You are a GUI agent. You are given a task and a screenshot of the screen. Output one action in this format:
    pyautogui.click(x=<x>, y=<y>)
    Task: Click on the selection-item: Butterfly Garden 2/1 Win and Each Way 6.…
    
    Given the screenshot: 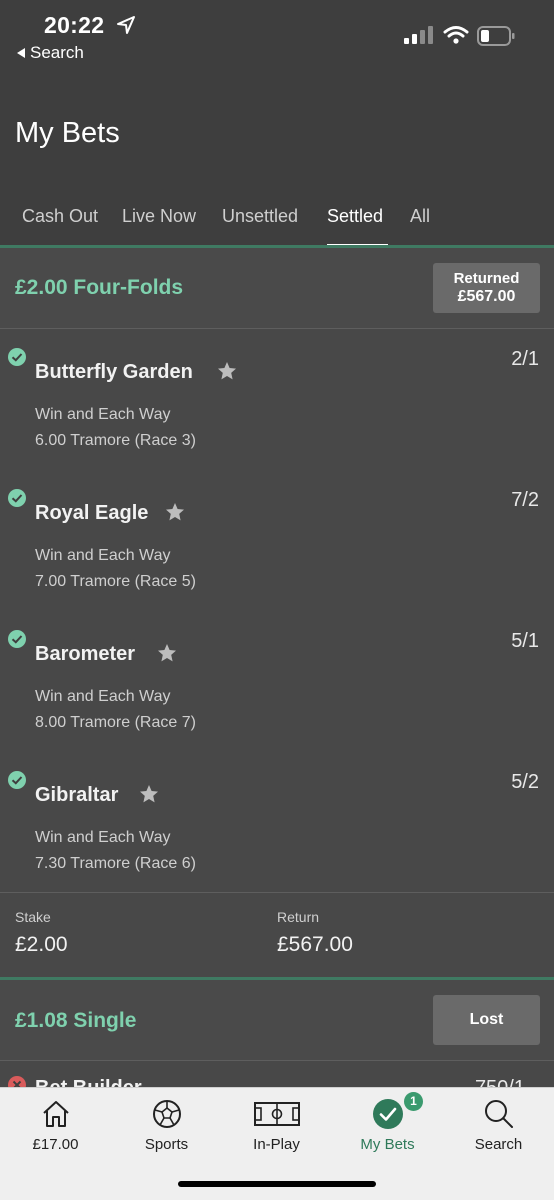 What is the action you would take?
    pyautogui.click(x=277, y=418)
    